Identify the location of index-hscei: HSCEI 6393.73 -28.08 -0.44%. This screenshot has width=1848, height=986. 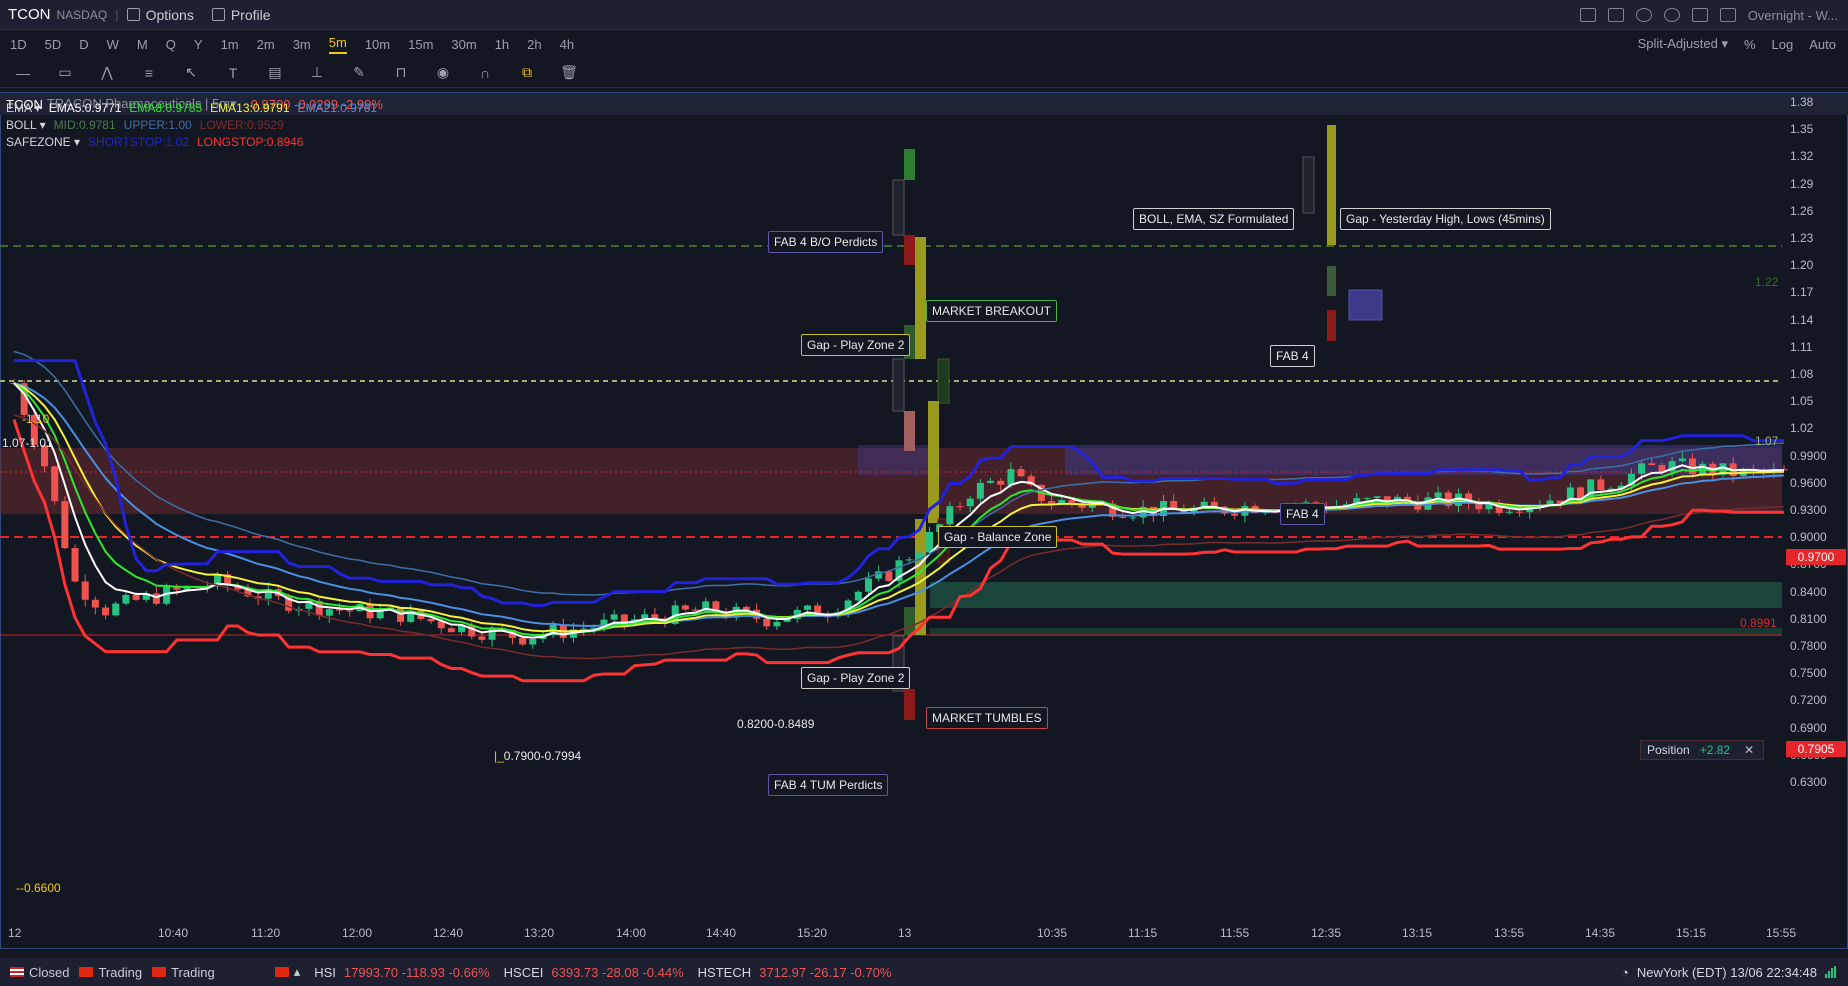
(594, 972).